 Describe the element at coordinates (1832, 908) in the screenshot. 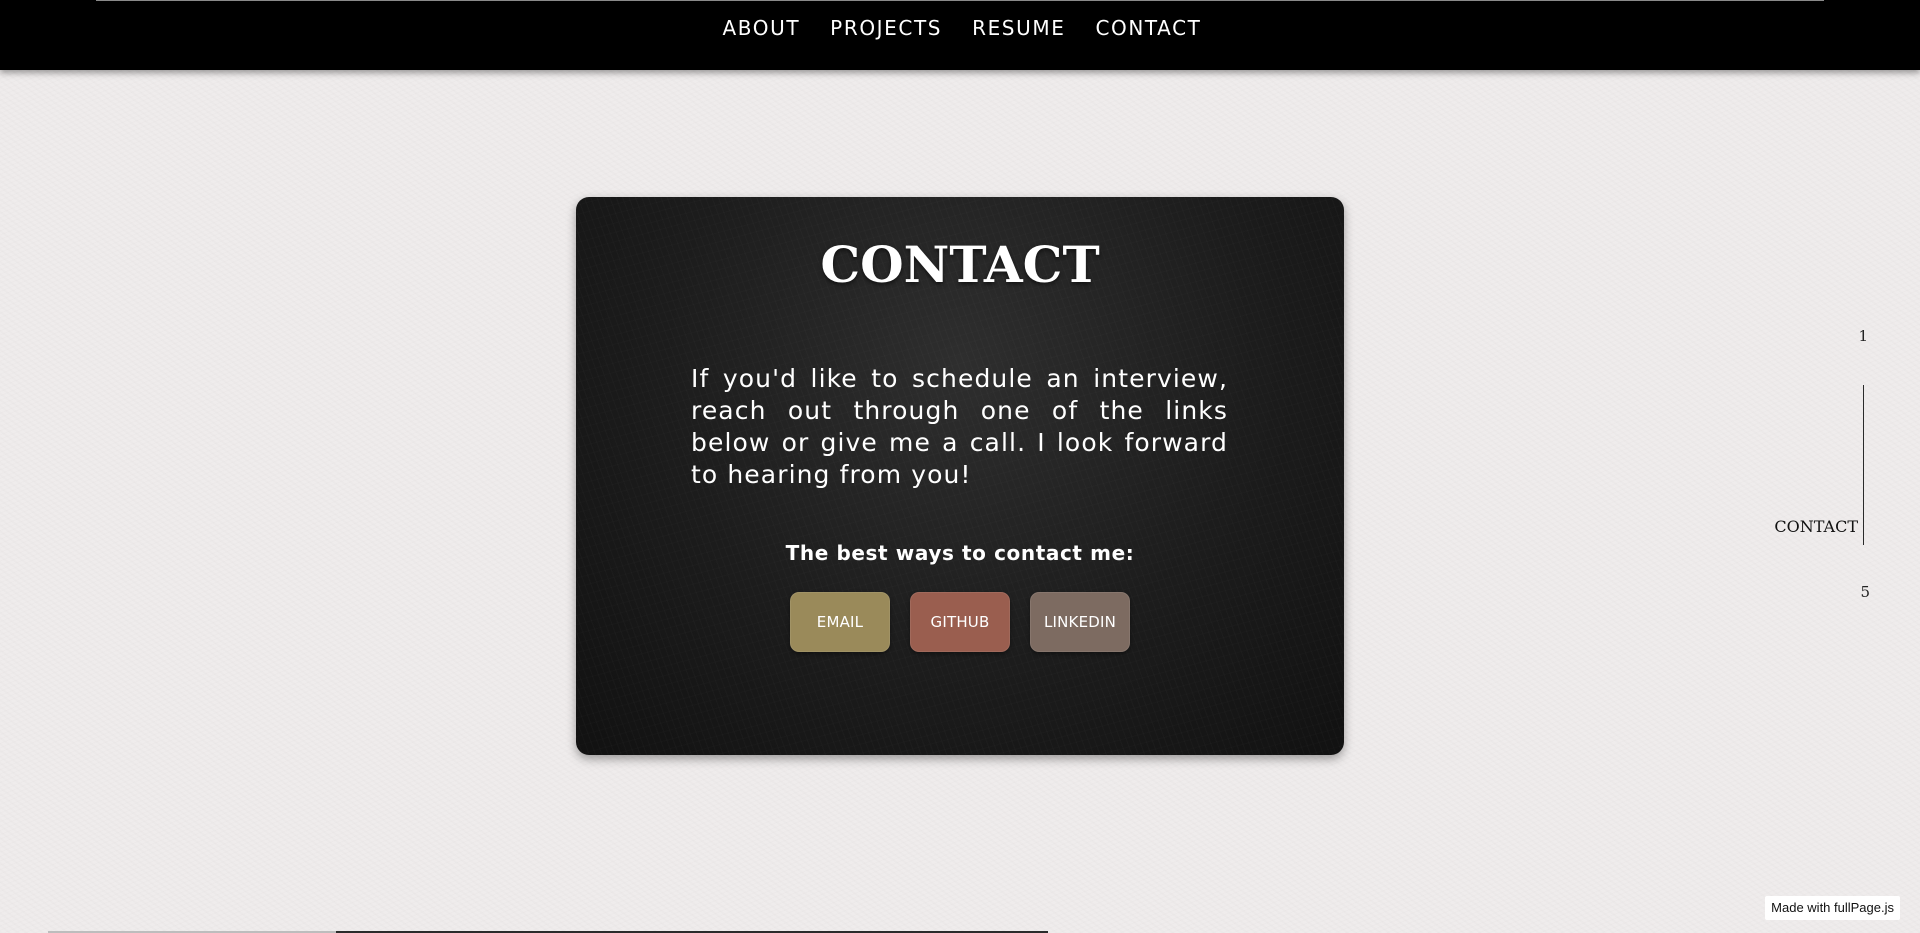

I see `made-with-badge: Made with fullPage.js` at that location.